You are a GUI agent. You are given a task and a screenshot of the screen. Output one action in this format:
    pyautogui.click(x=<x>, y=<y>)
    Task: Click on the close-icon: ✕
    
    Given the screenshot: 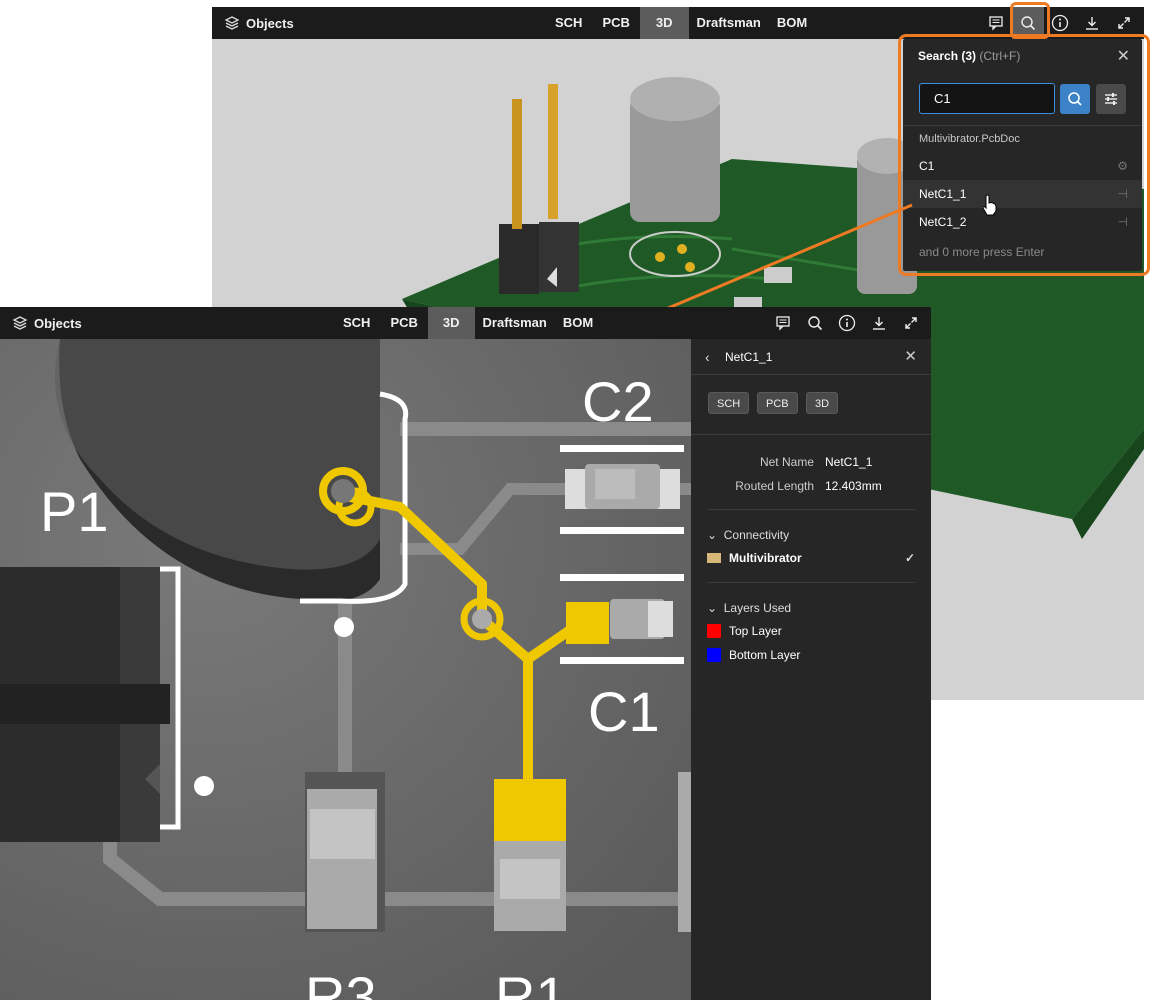 What is the action you would take?
    pyautogui.click(x=910, y=356)
    